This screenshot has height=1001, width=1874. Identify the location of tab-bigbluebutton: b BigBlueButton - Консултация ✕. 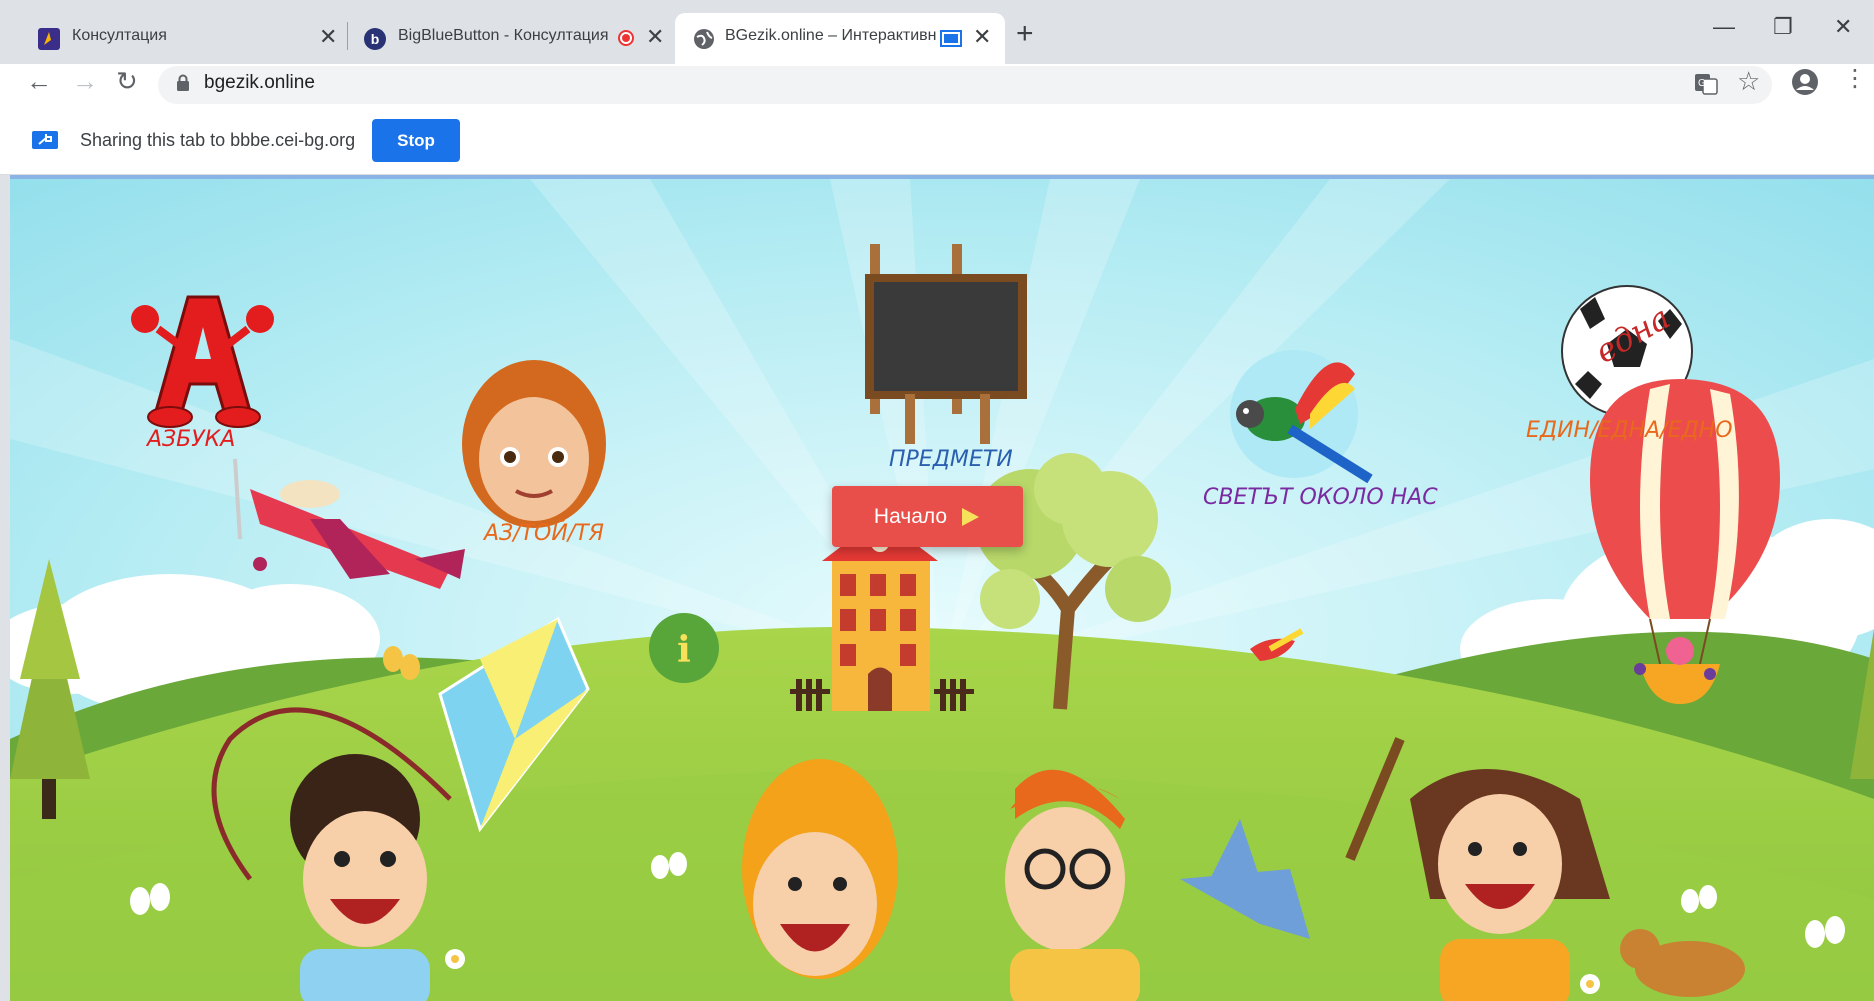
(507, 38).